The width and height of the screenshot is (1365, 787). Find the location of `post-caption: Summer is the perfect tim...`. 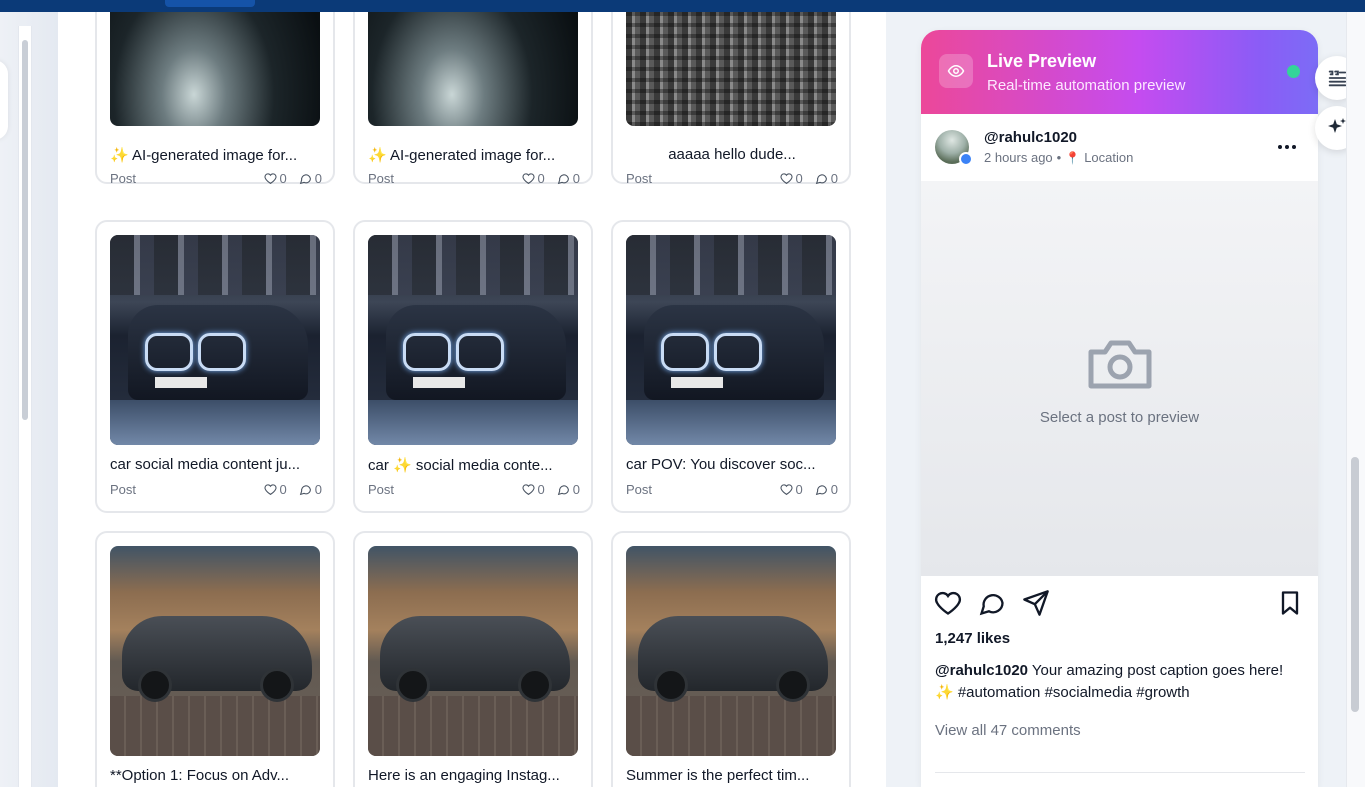

post-caption: Summer is the perfect tim... is located at coordinates (718, 775).